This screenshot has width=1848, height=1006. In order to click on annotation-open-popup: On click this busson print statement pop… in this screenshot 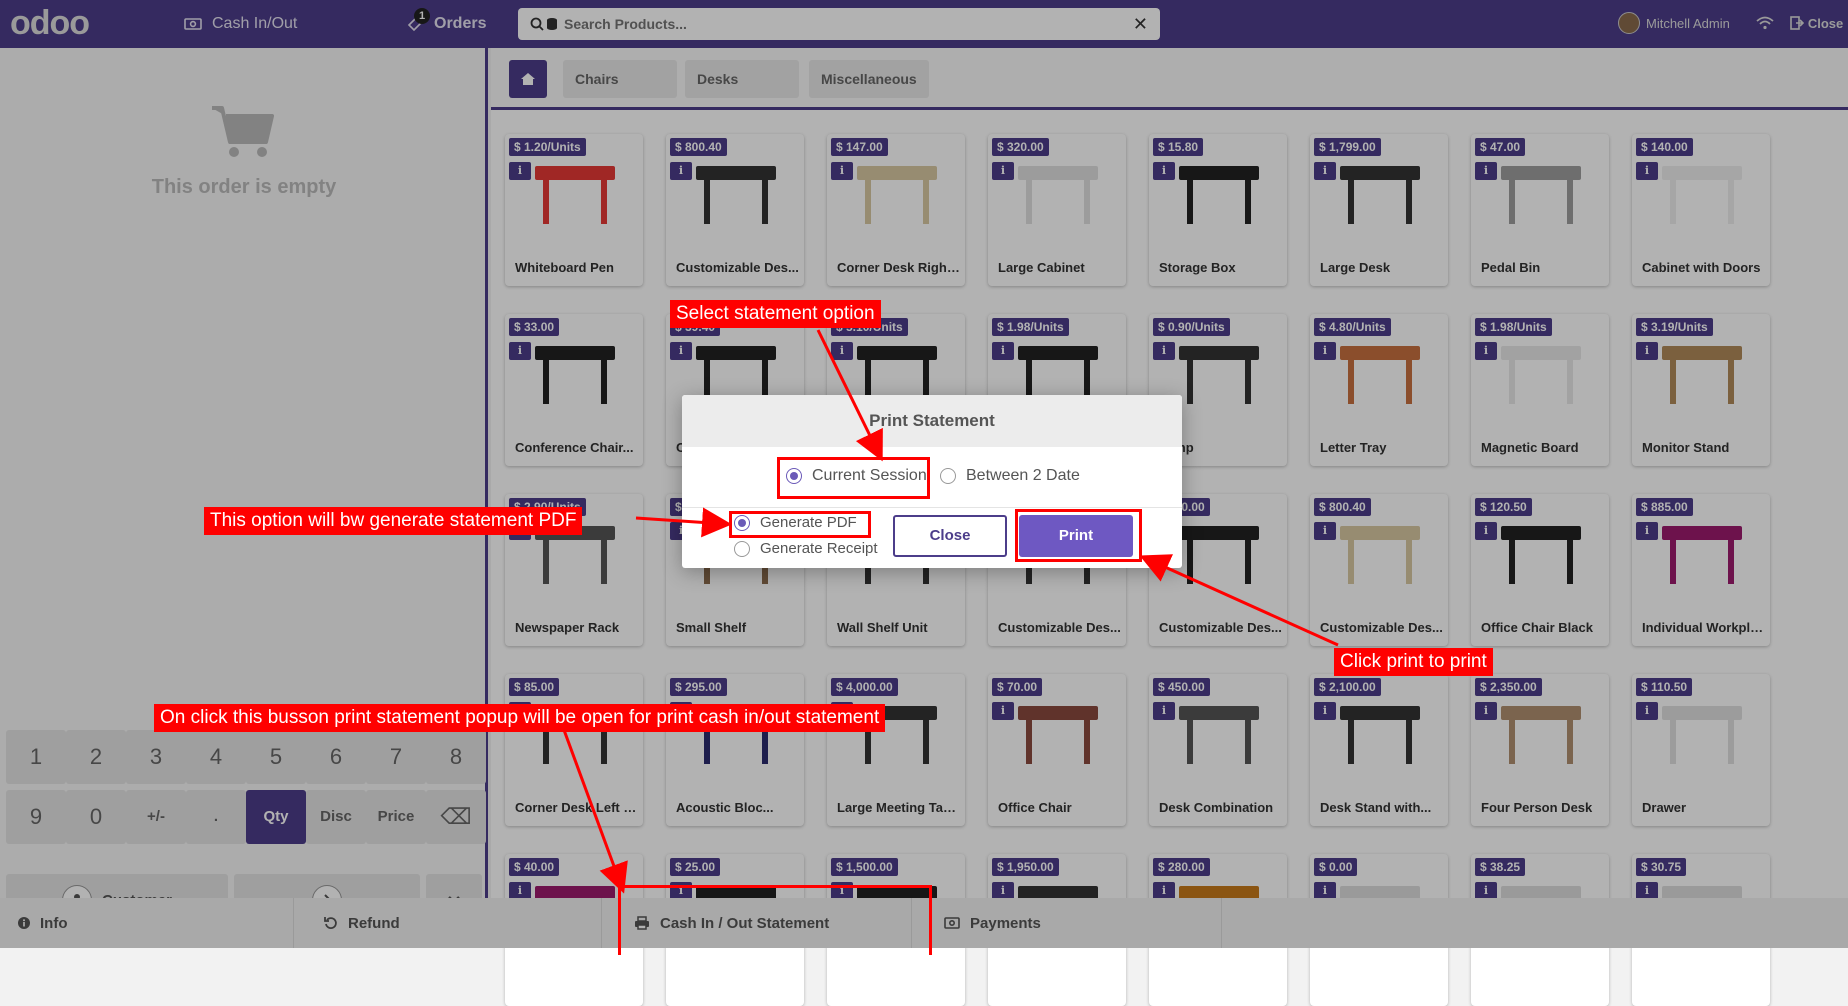, I will do `click(520, 718)`.